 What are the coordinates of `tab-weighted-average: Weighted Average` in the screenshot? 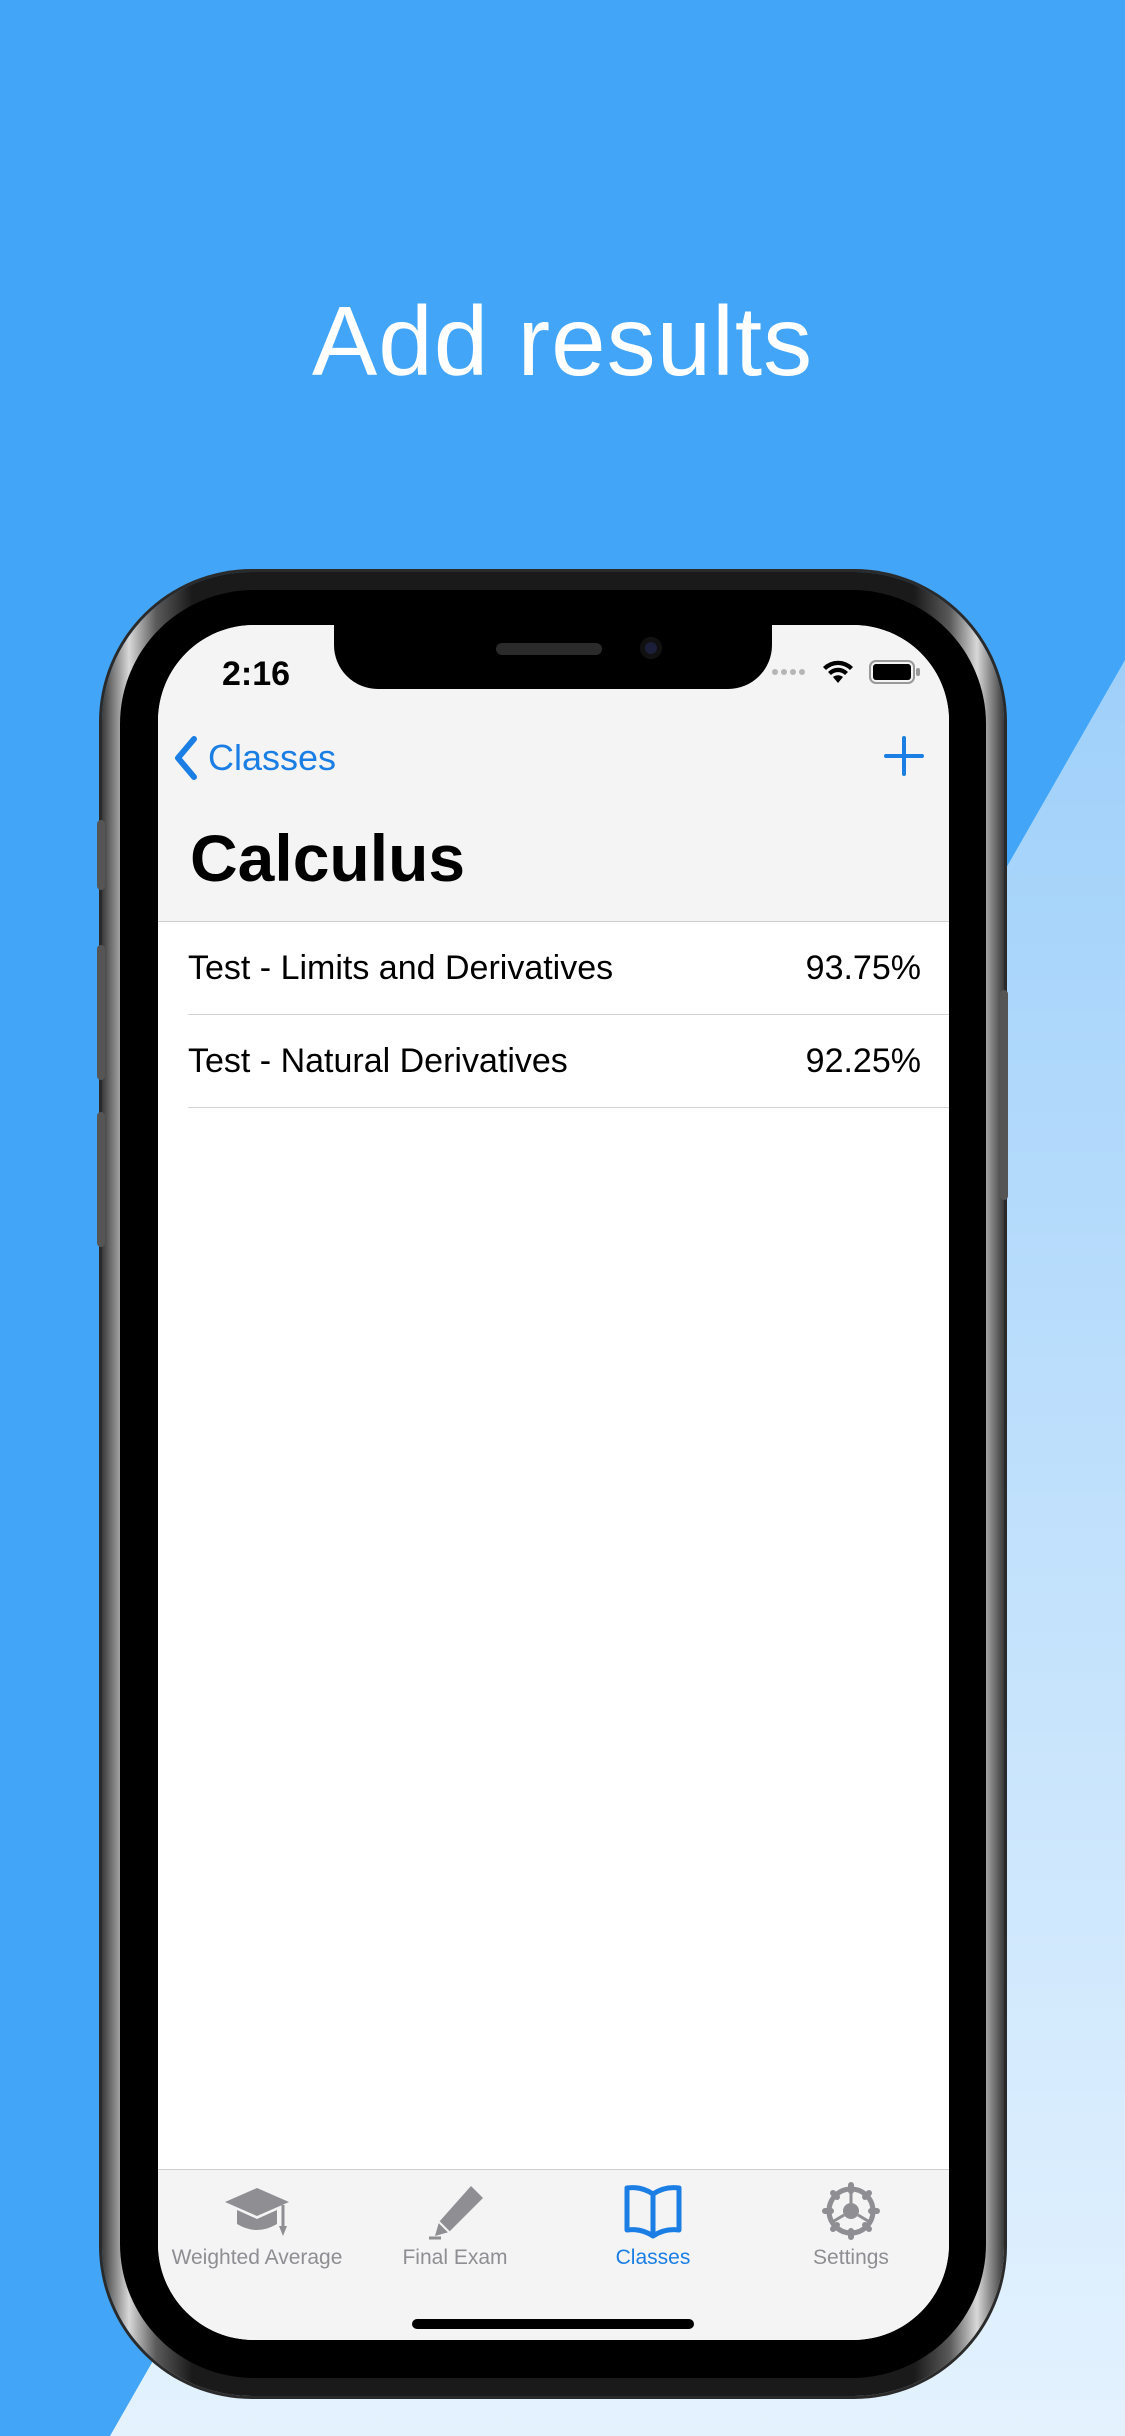 It's located at (257, 2226).